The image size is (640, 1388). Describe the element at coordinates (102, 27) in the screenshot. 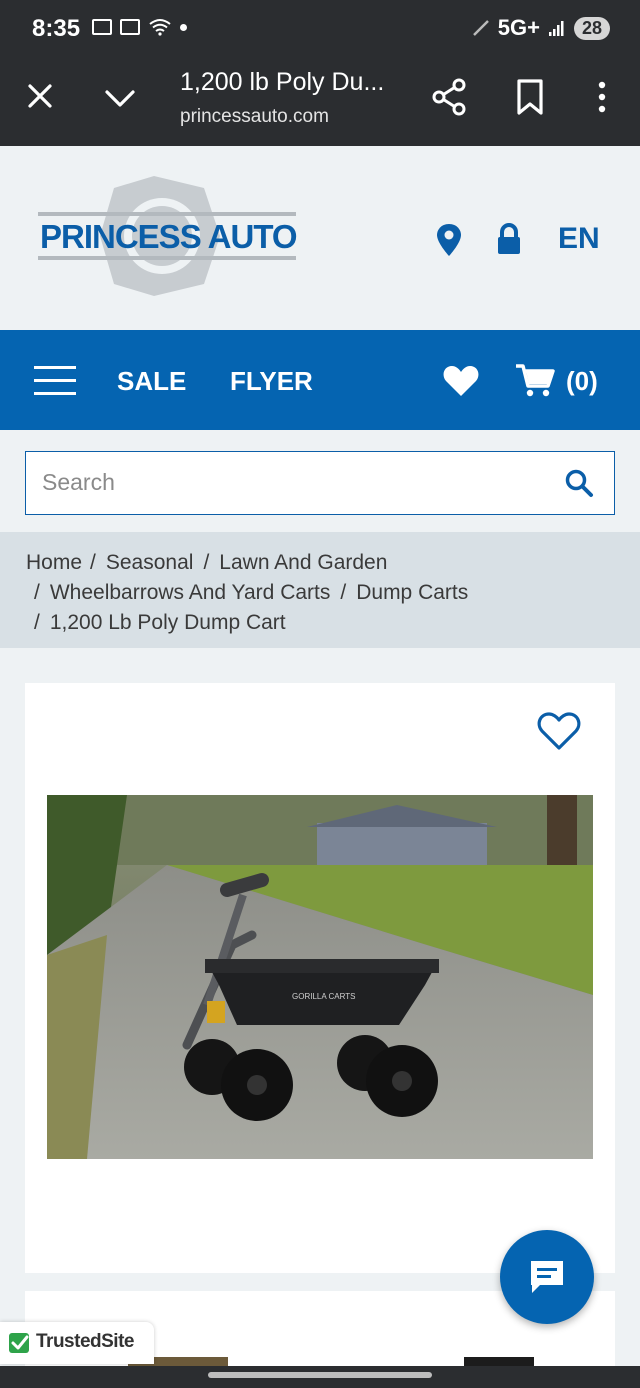

I see `calendar-icon` at that location.